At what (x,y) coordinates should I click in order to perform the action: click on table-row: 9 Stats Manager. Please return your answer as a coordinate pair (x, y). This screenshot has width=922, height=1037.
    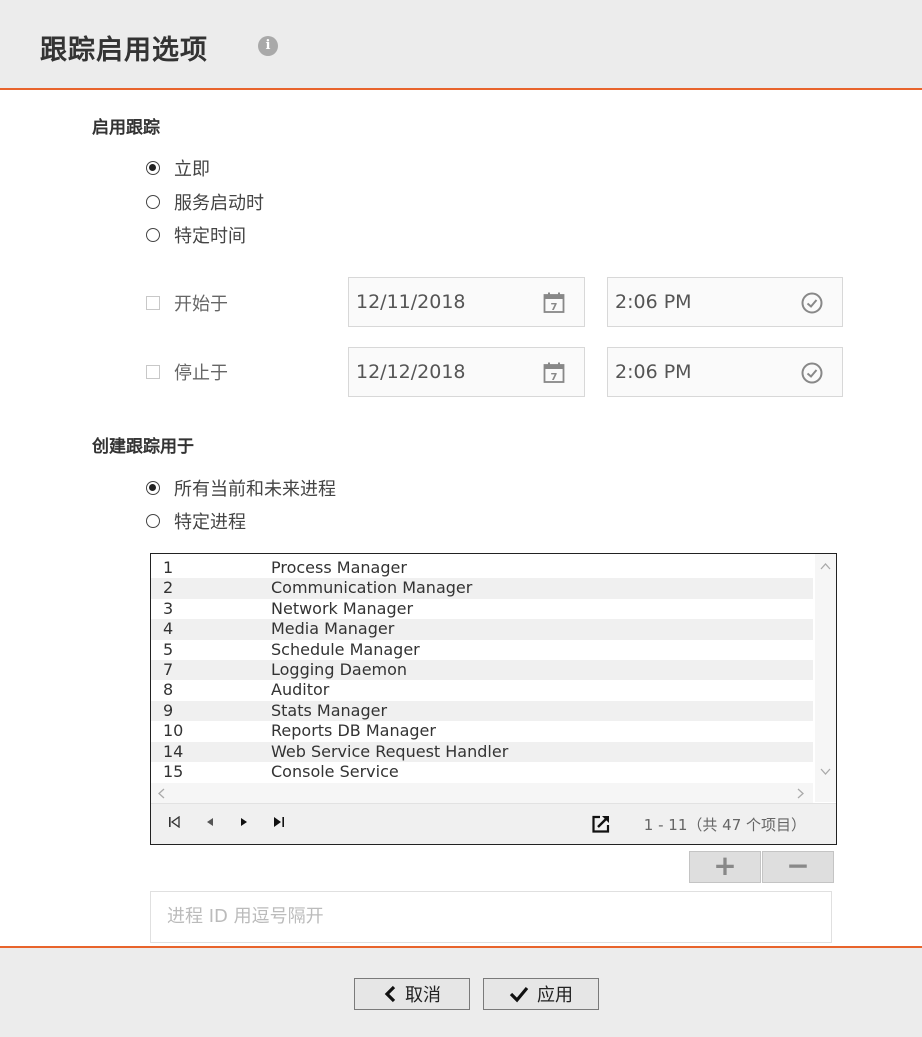
    Looking at the image, I should click on (482, 711).